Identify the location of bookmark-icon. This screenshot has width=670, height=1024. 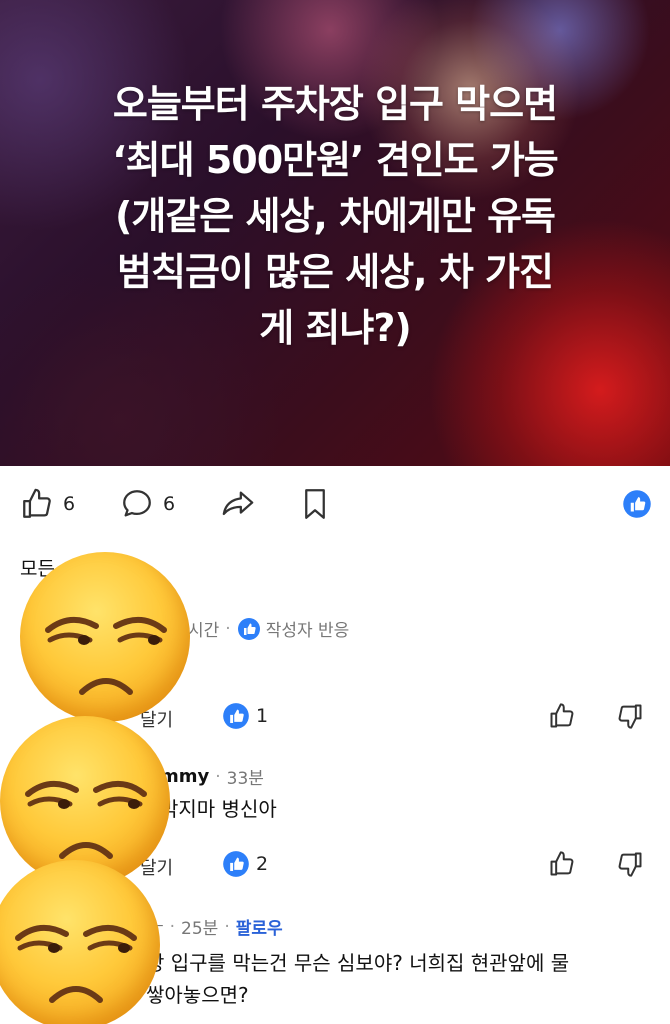
(315, 504).